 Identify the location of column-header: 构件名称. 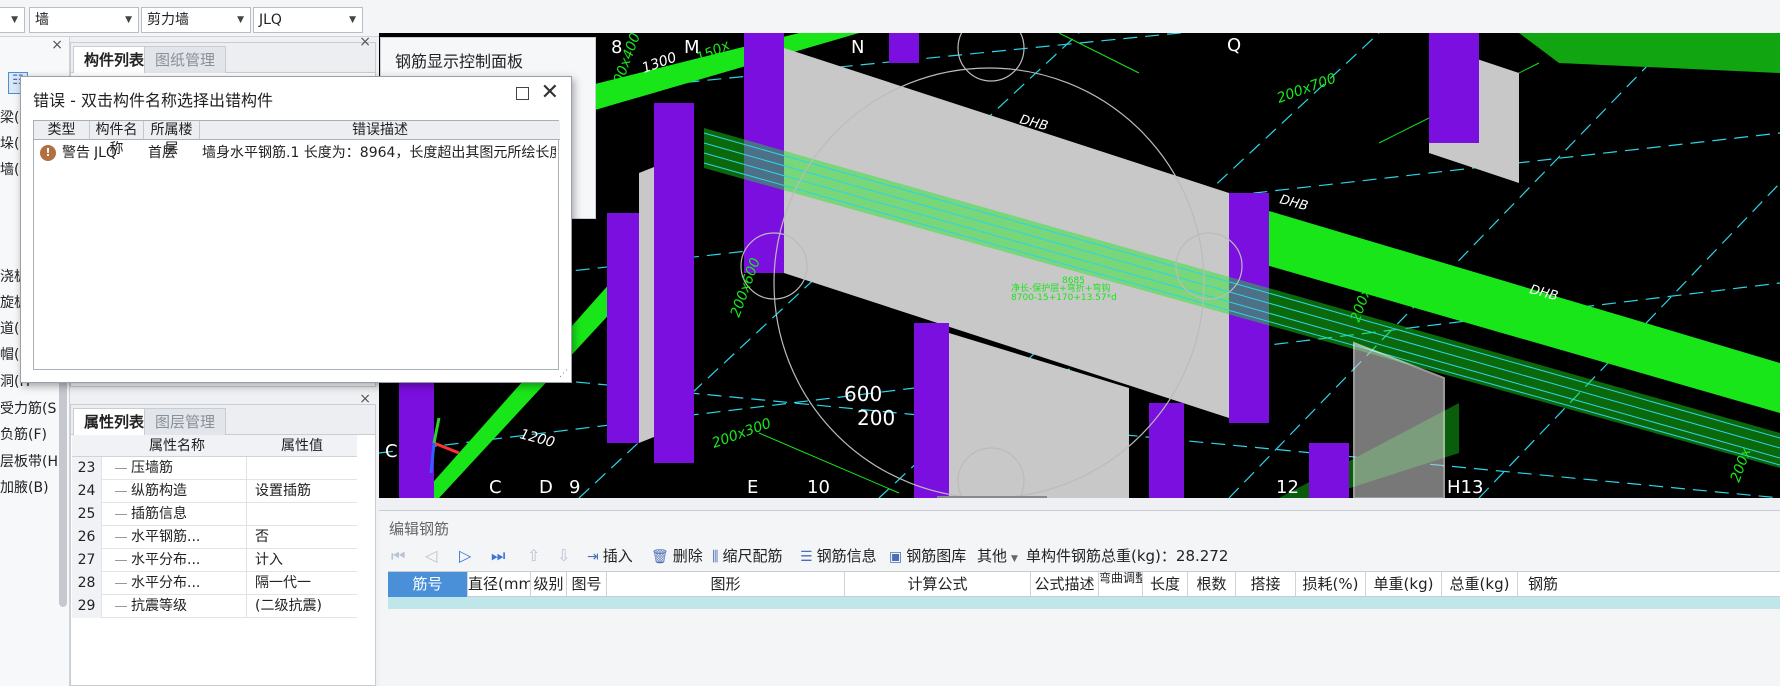
(117, 139).